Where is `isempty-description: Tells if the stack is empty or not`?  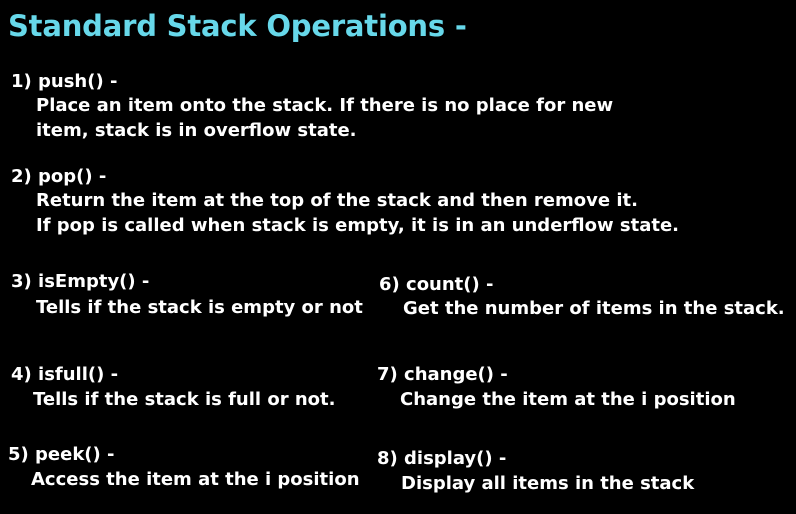 isempty-description: Tells if the stack is empty or not is located at coordinates (199, 307).